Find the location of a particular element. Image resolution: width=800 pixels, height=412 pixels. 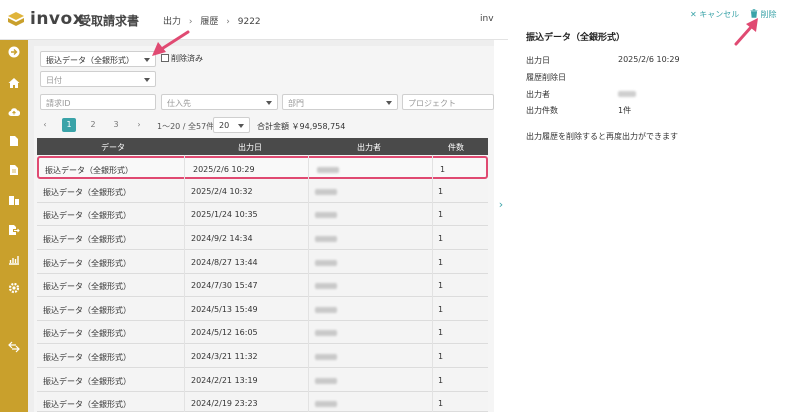

page-button-active: 1 is located at coordinates (69, 125).